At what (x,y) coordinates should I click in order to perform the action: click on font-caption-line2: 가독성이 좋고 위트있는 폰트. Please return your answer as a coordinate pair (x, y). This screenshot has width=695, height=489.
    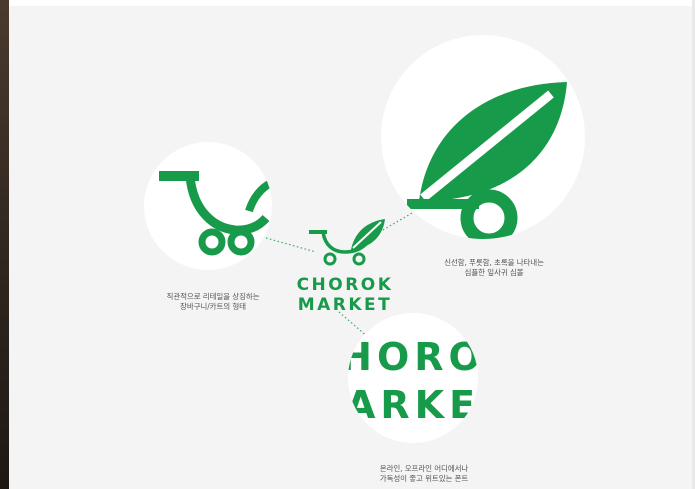
    Looking at the image, I should click on (424, 478).